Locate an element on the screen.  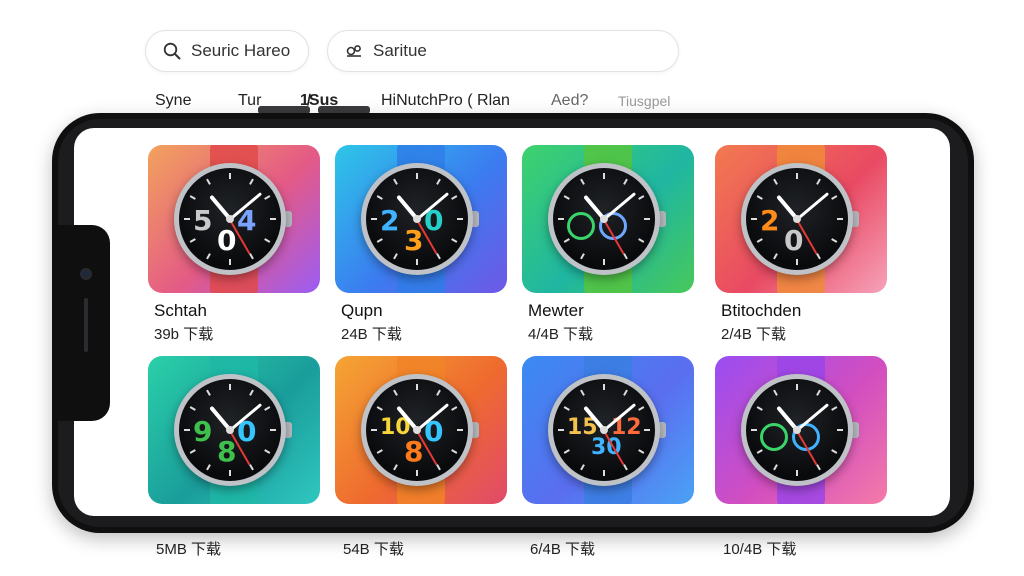
camera-icon is located at coordinates (86, 274).